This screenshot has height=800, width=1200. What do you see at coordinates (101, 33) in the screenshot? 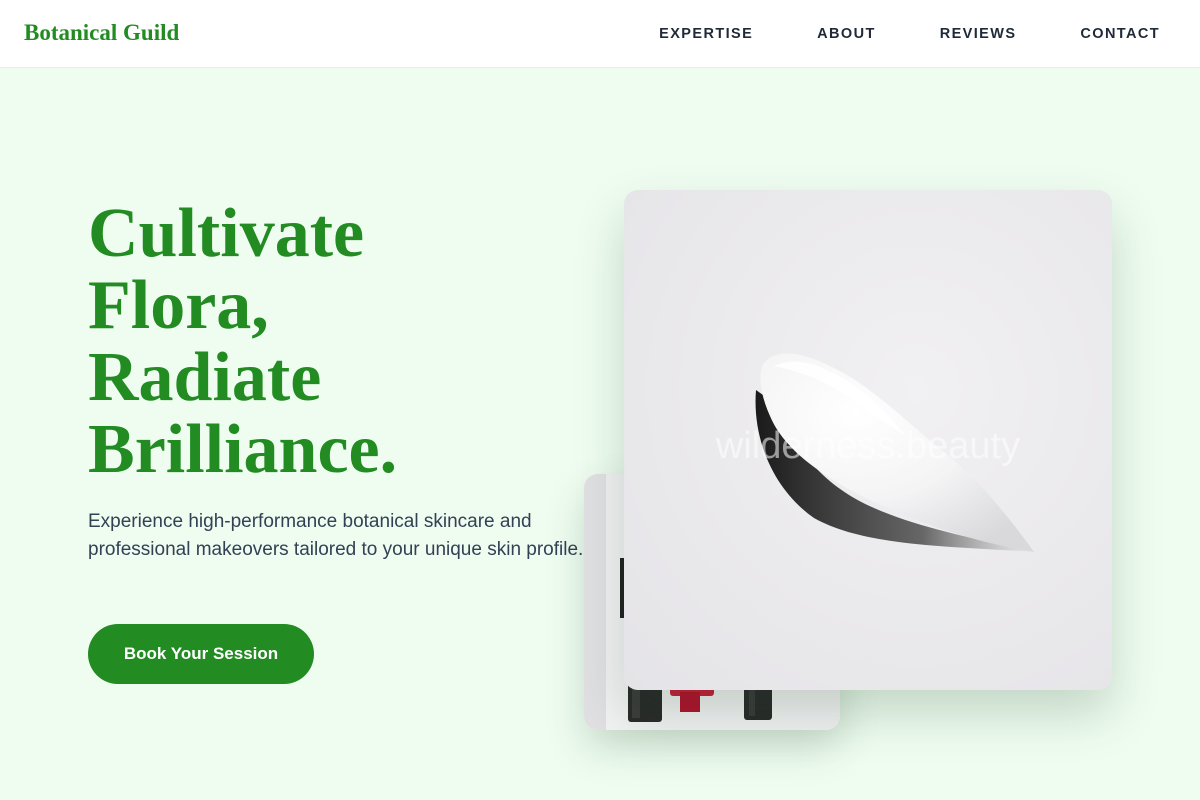
I see `brand-logo-link: Botanical Guild` at bounding box center [101, 33].